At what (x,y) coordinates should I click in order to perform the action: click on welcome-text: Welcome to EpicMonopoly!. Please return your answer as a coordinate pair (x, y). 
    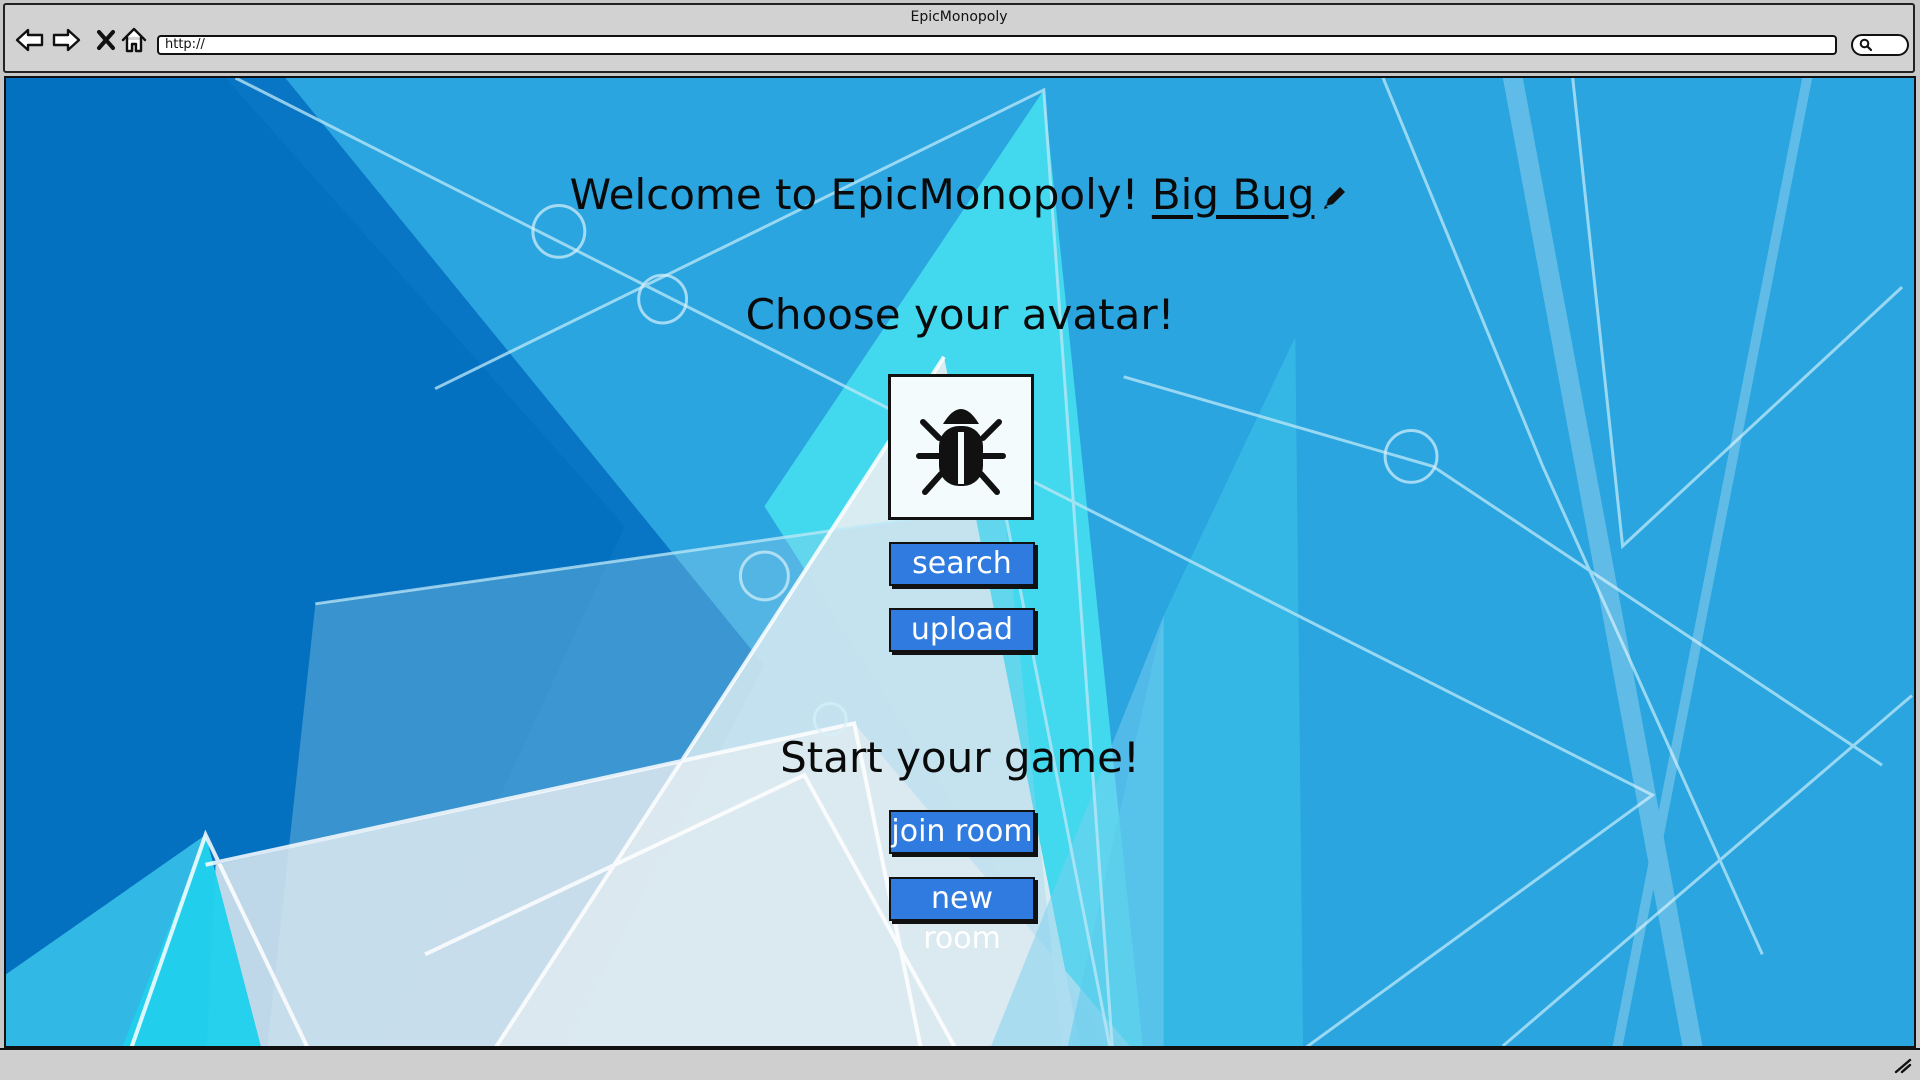
    Looking at the image, I should click on (854, 194).